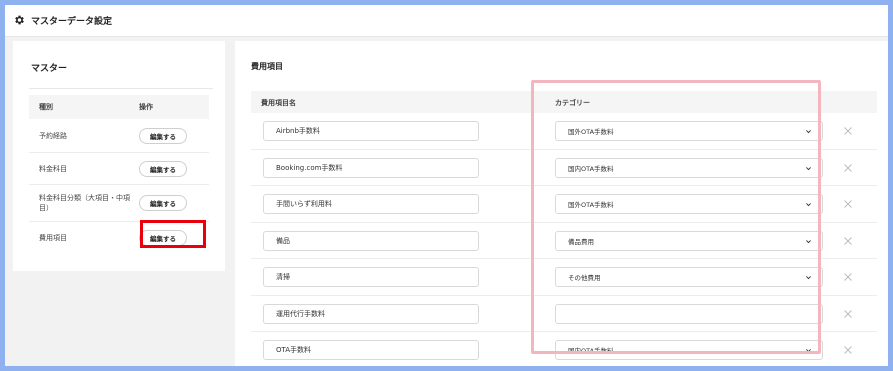 The width and height of the screenshot is (893, 371). I want to click on master-row-fee-item: 料金科目 編集する, so click(119, 169).